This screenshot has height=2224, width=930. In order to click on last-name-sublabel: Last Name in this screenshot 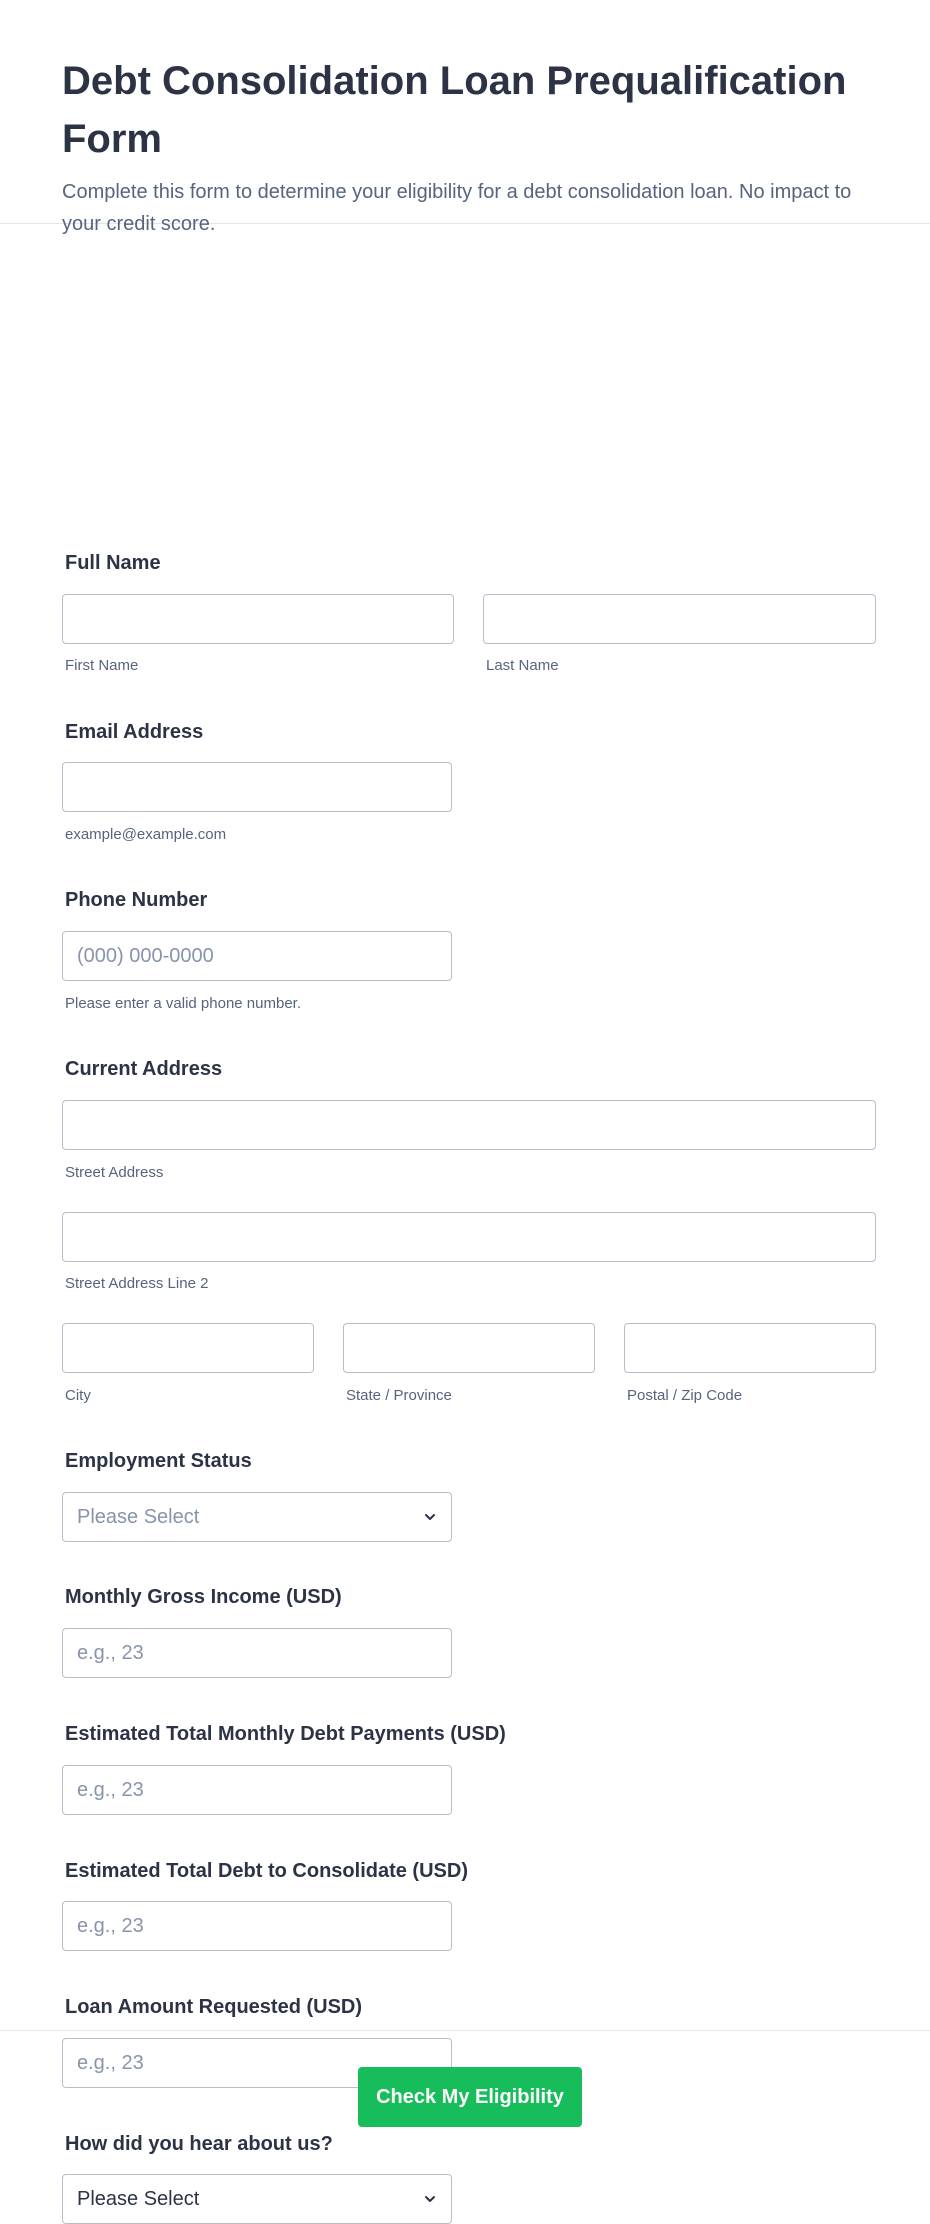, I will do `click(522, 665)`.